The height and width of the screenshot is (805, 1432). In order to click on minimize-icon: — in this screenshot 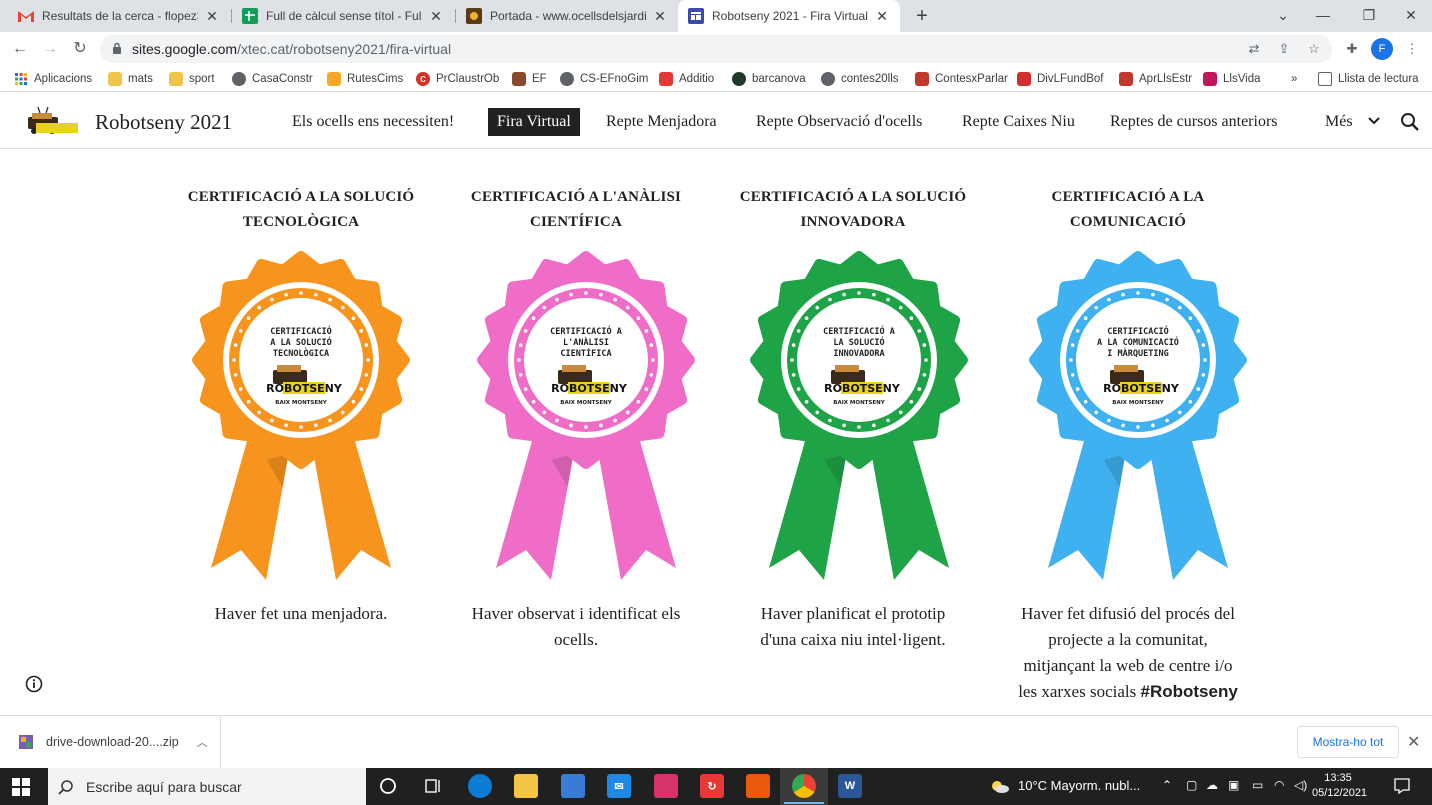, I will do `click(1323, 16)`.